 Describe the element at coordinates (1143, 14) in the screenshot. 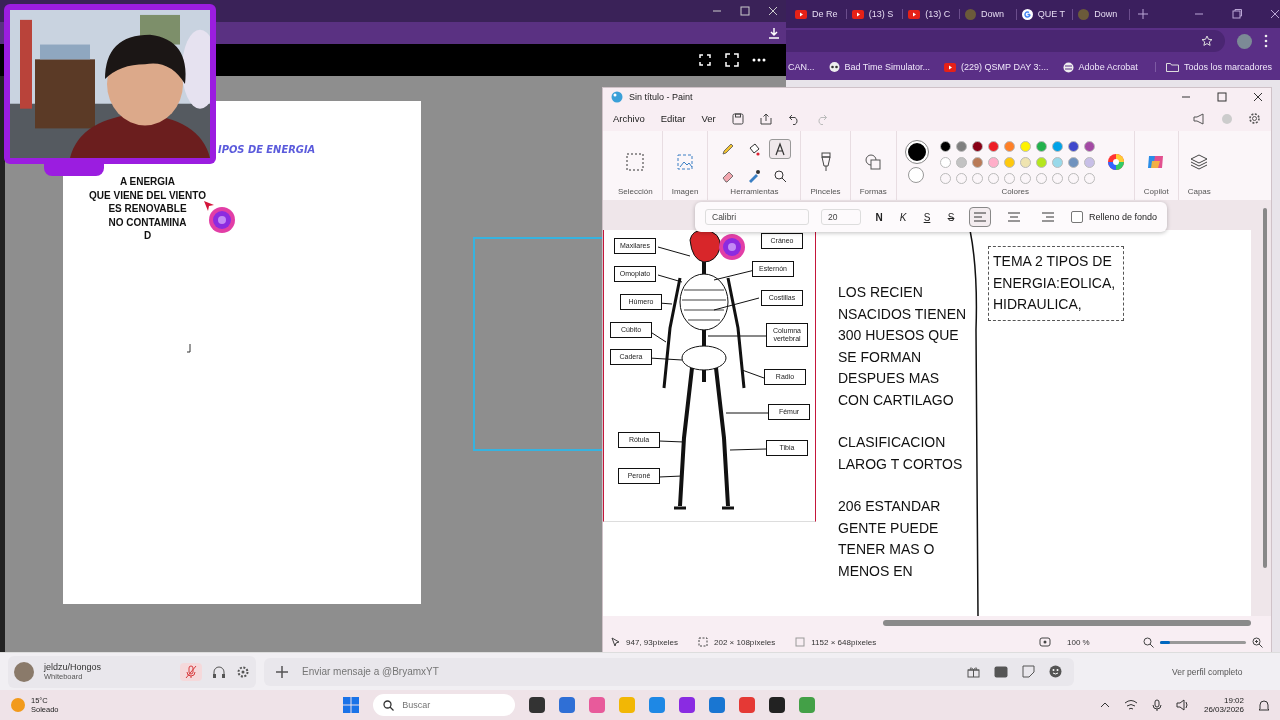

I see `new-tab-icon` at that location.